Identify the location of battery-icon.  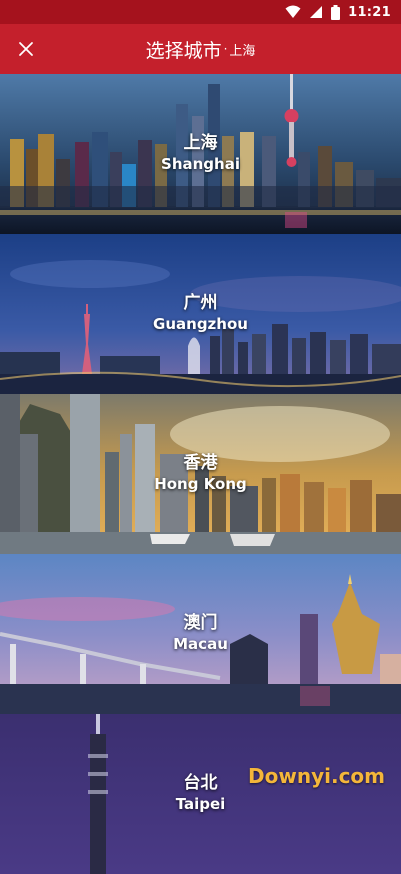
(336, 12).